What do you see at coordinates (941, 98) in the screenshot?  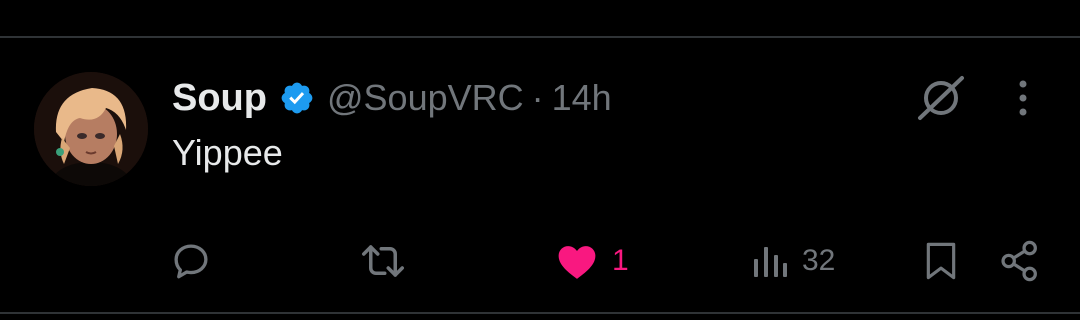 I see `grok-icon` at bounding box center [941, 98].